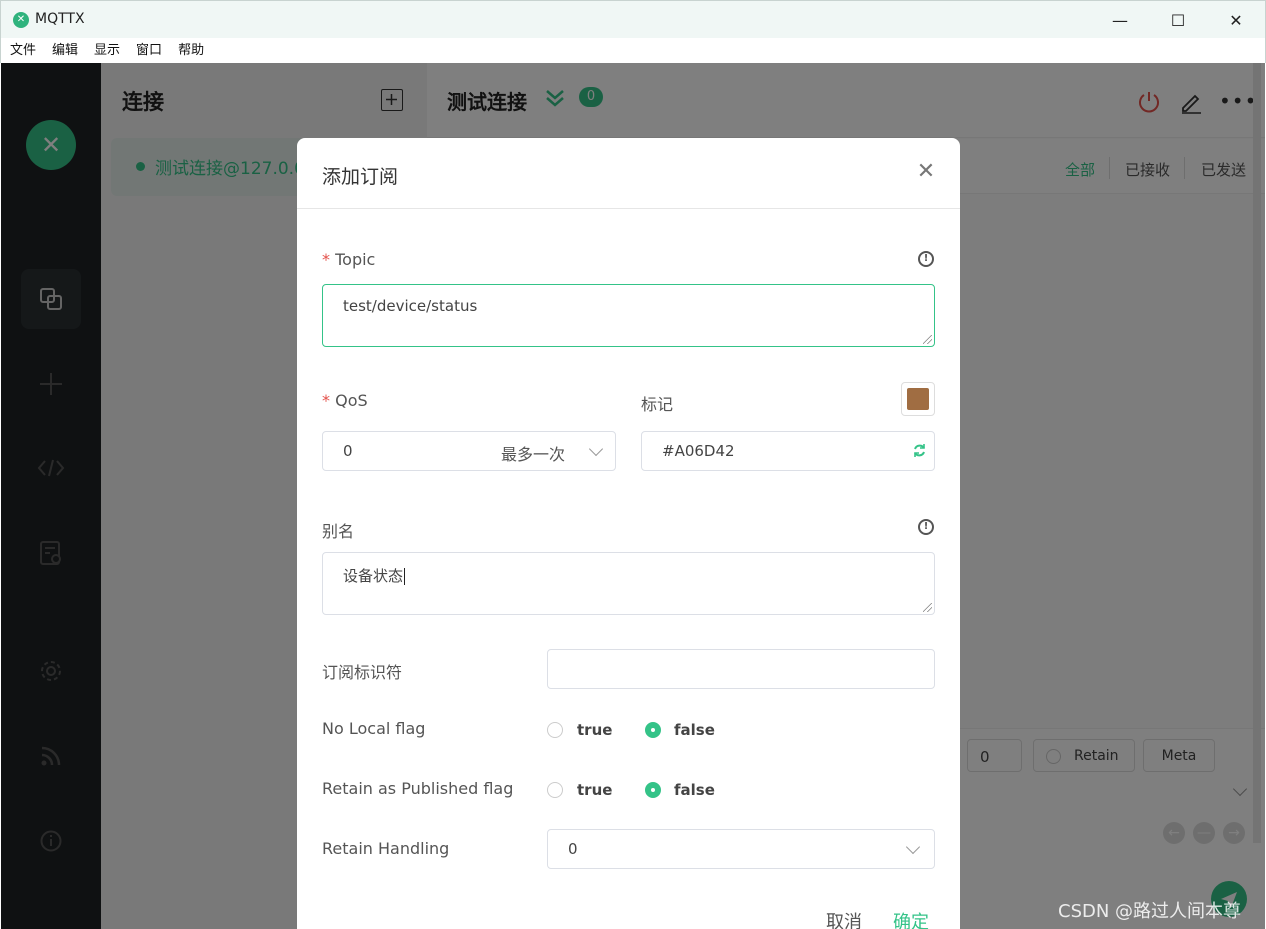  What do you see at coordinates (1120, 20) in the screenshot?
I see `minimize-button: —` at bounding box center [1120, 20].